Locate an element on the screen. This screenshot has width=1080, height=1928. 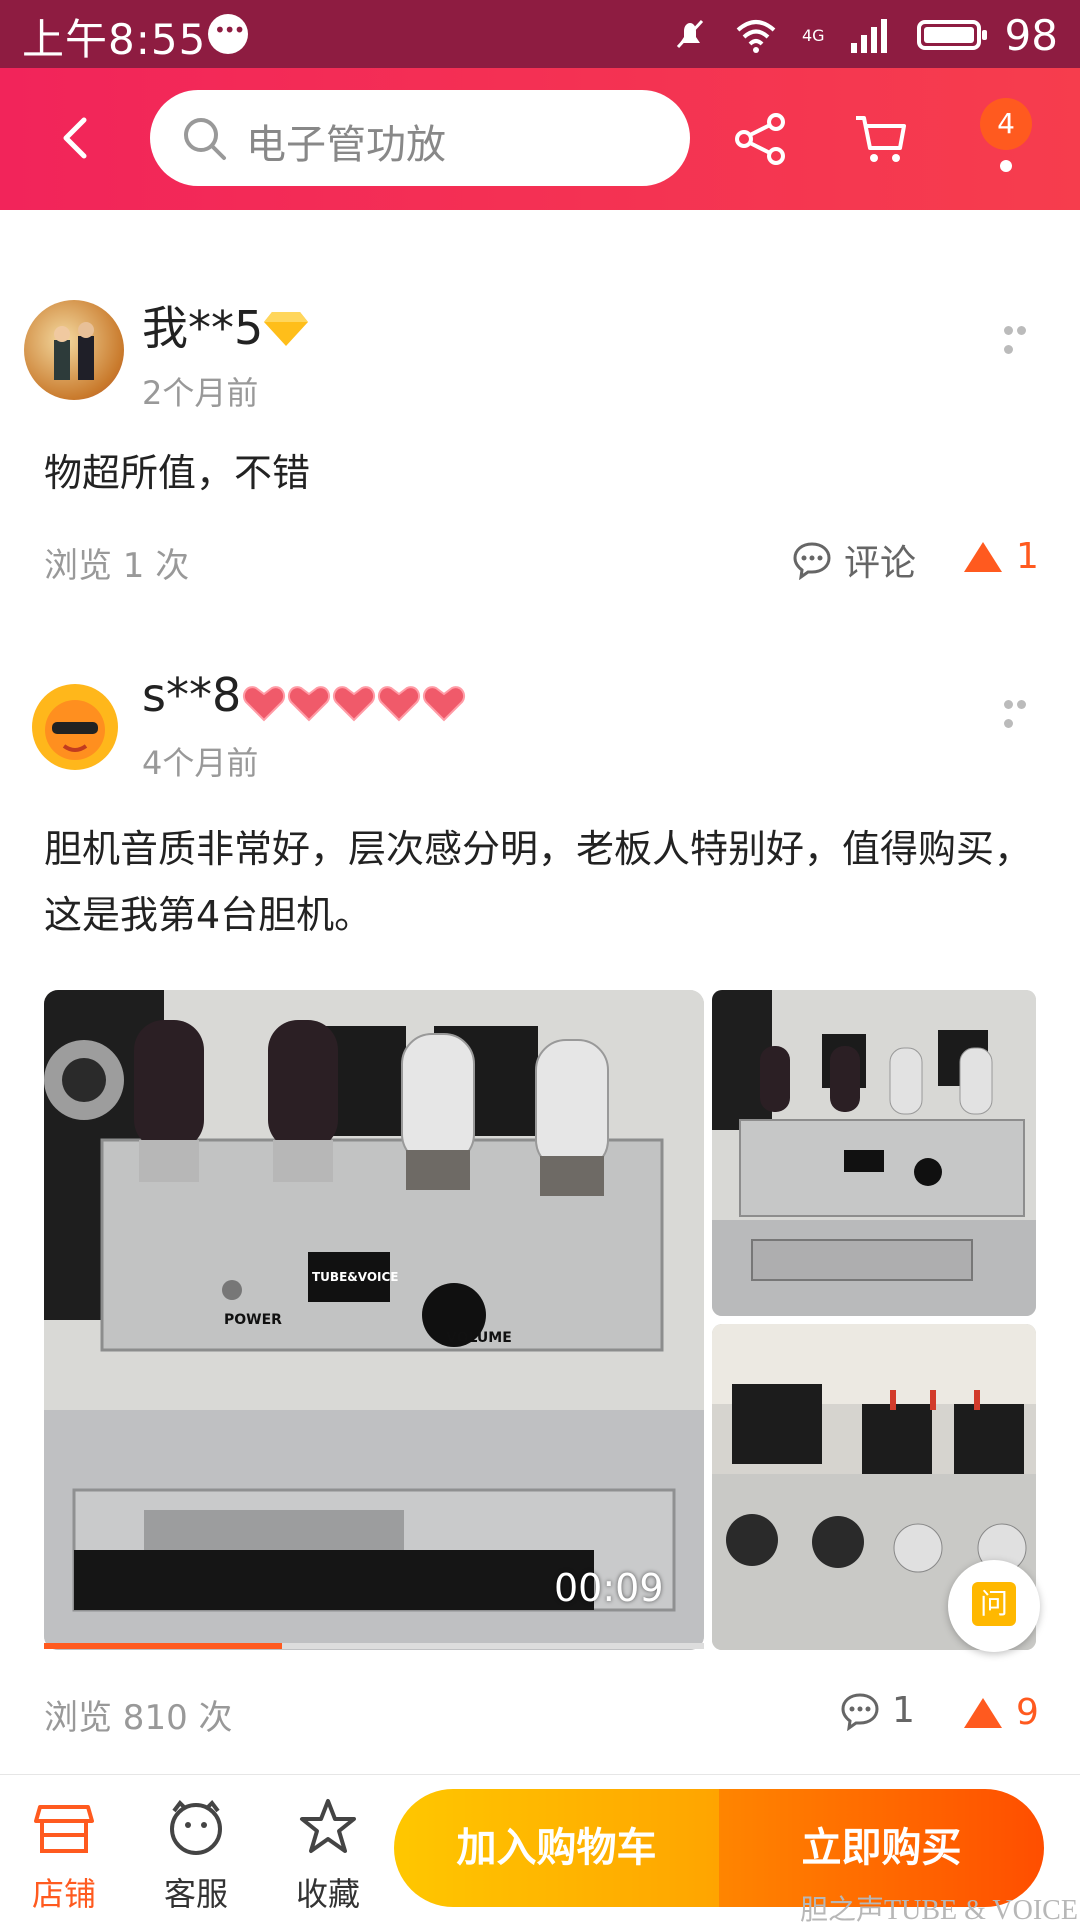
diamond-icon is located at coordinates (286, 329).